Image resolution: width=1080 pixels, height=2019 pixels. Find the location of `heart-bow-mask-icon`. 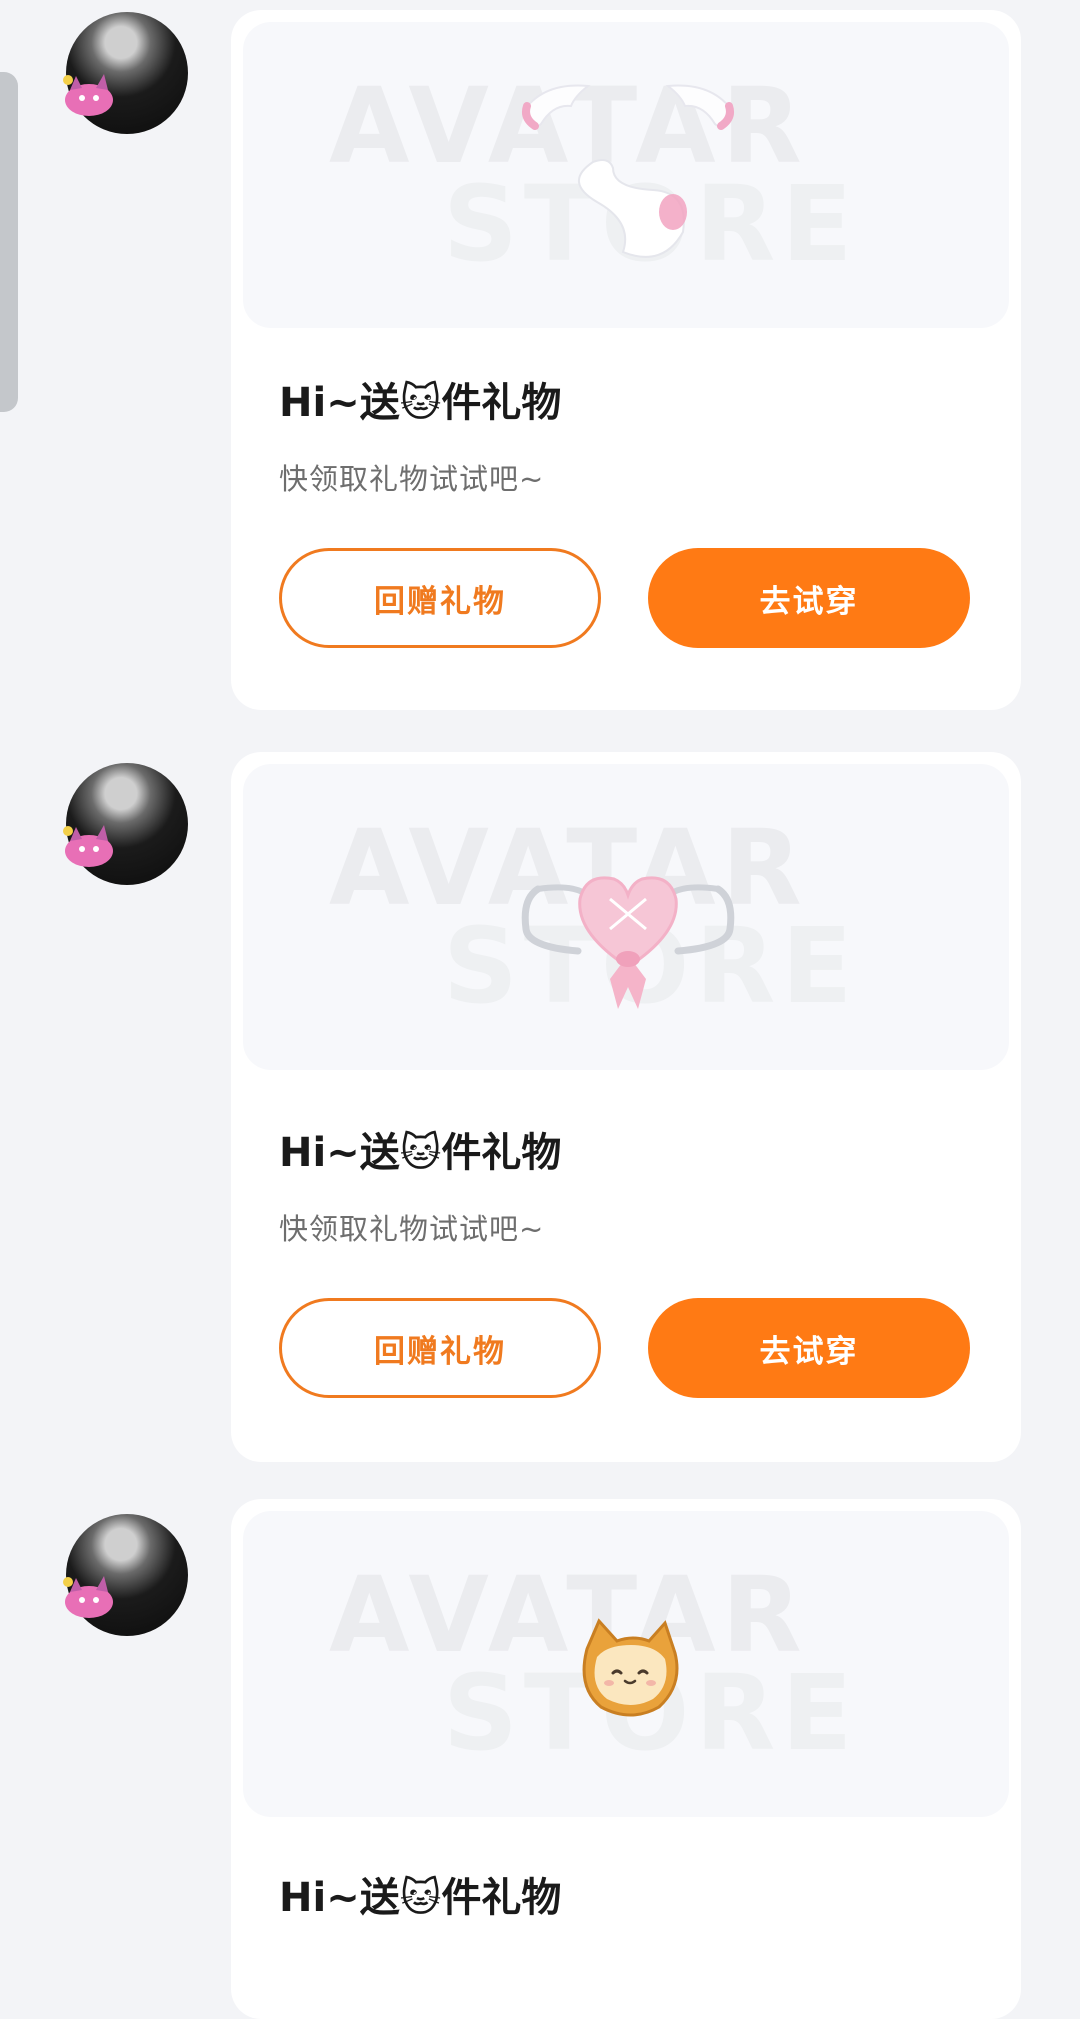

heart-bow-mask-icon is located at coordinates (628, 942).